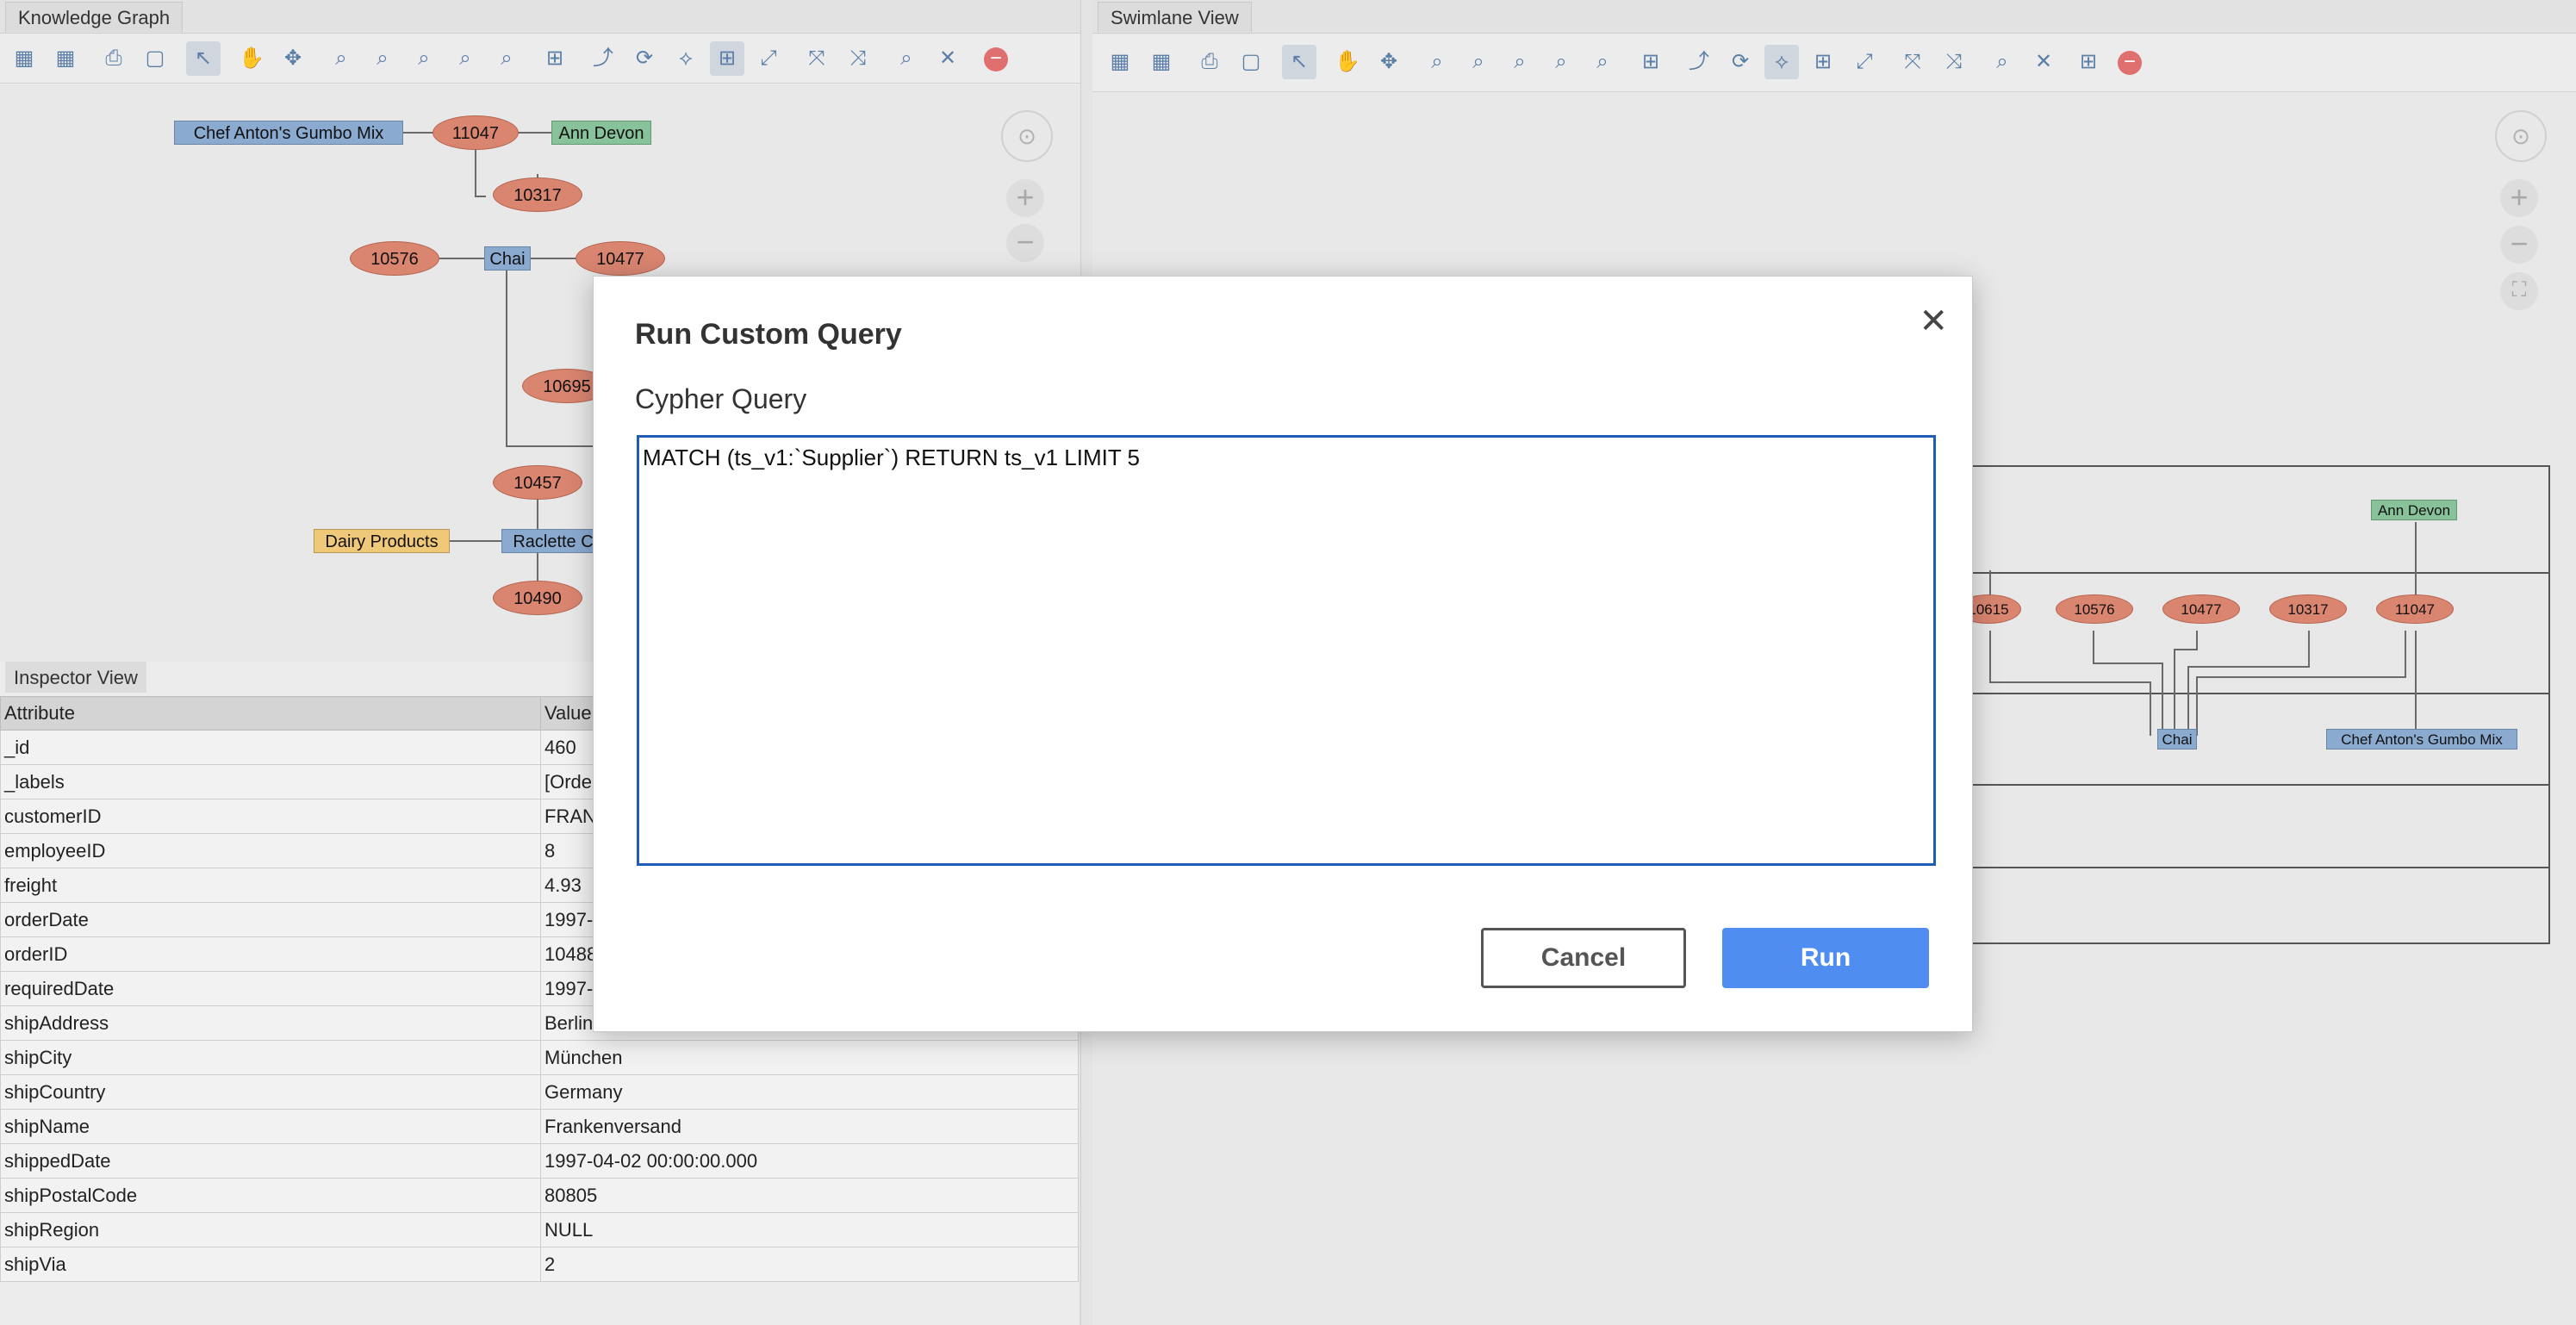 The width and height of the screenshot is (2576, 1325). What do you see at coordinates (2177, 739) in the screenshot?
I see `swimlane-node-product: Chai` at bounding box center [2177, 739].